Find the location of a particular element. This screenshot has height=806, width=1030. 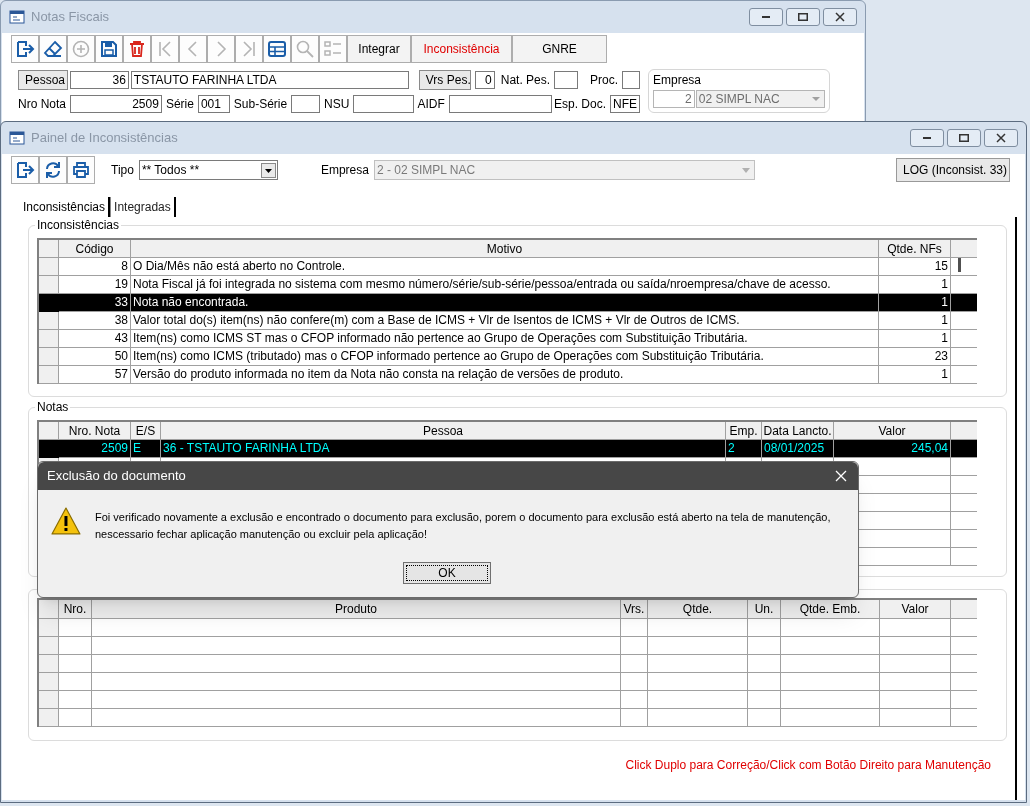

toolbar-button: Integrar is located at coordinates (379, 49).